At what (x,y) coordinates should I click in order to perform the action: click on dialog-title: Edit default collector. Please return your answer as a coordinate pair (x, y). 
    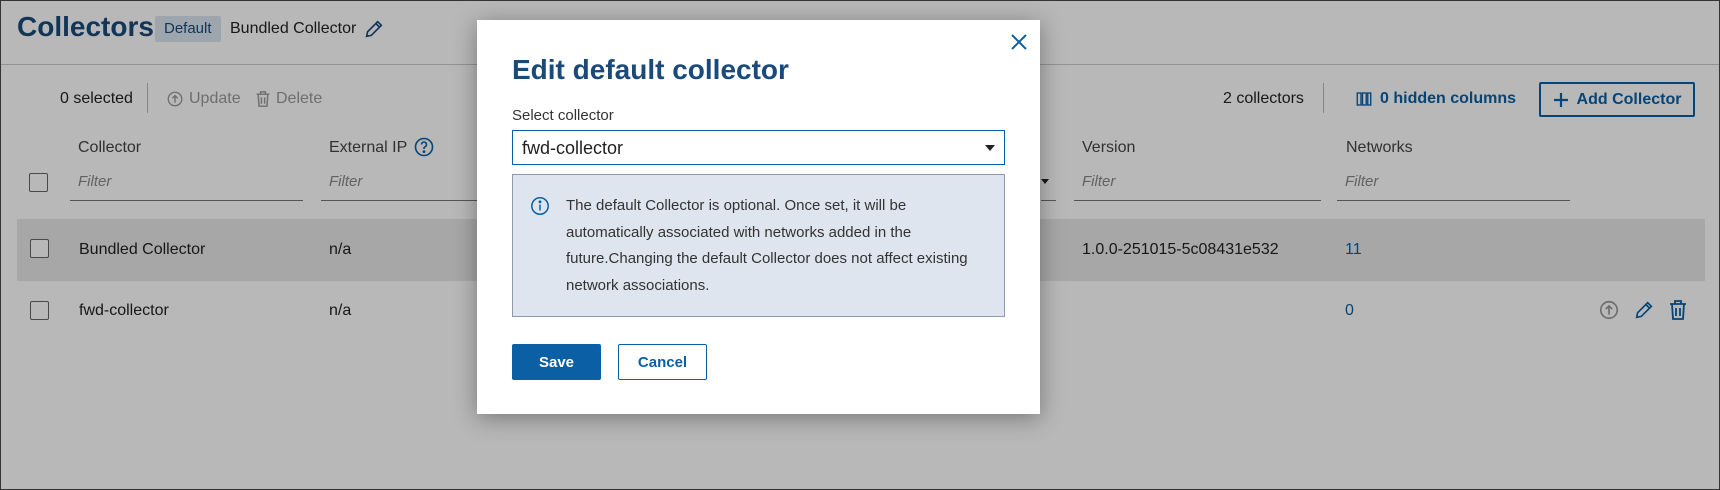
    Looking at the image, I should click on (650, 69).